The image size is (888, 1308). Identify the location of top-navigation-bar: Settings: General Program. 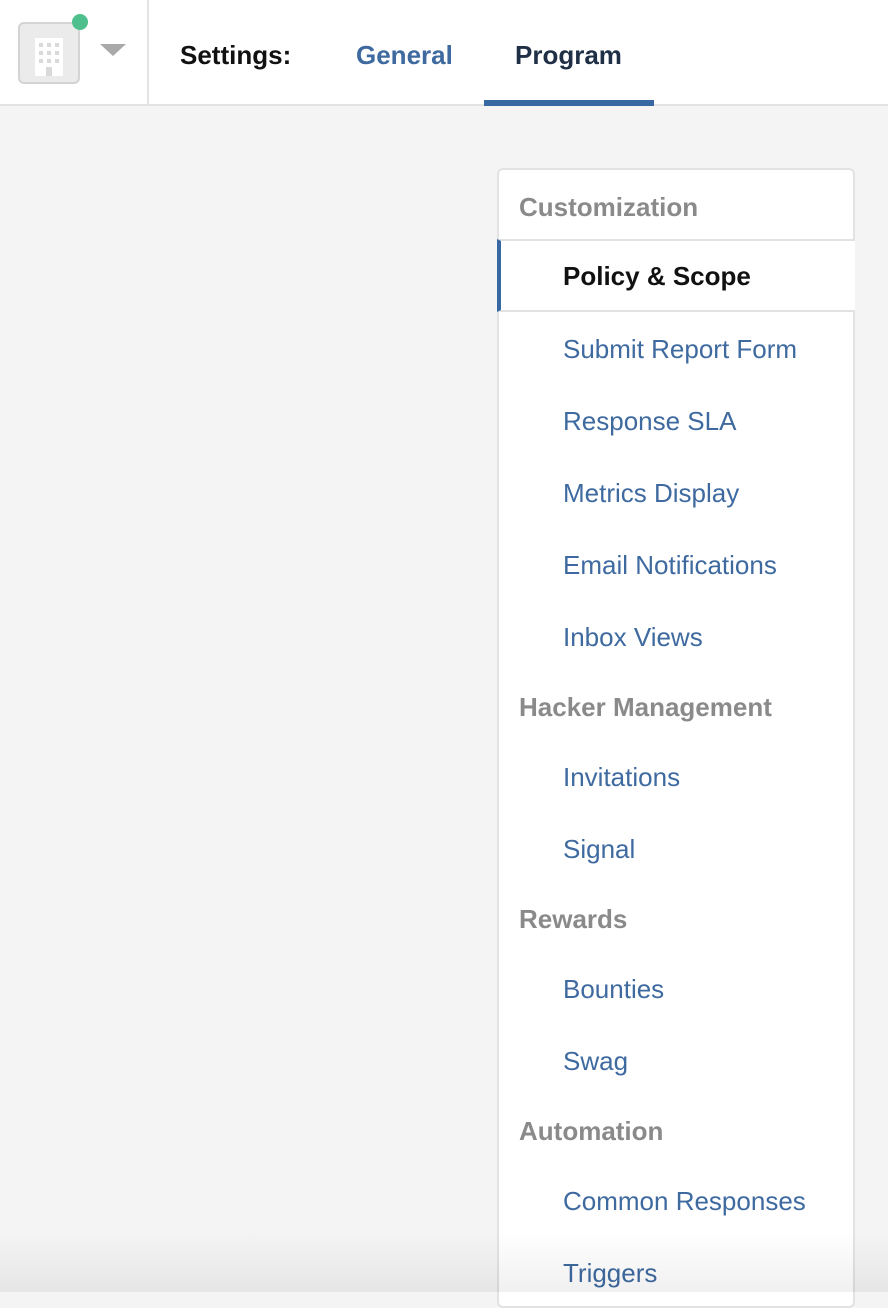
(444, 53).